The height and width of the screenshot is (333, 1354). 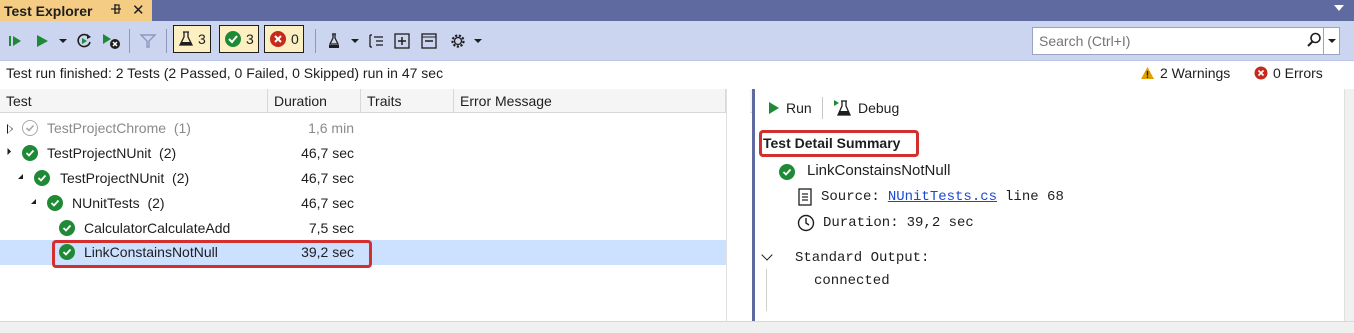 I want to click on warning-icon, so click(x=1147, y=73).